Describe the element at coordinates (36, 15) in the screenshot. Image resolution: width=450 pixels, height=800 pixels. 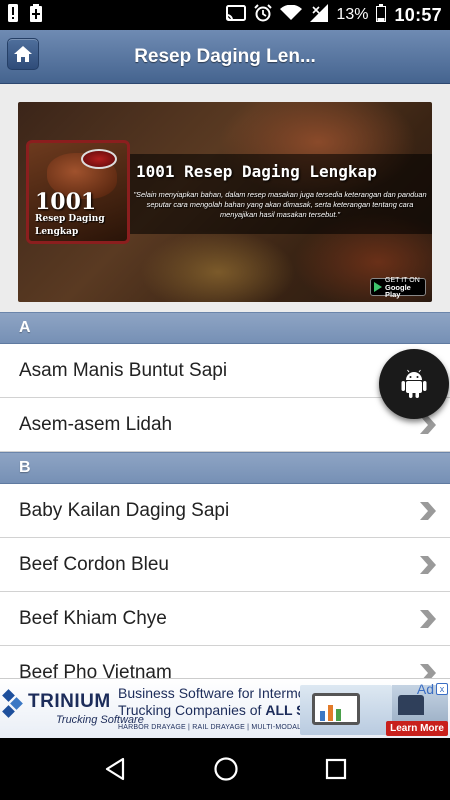
I see `battery-charging-icon` at that location.